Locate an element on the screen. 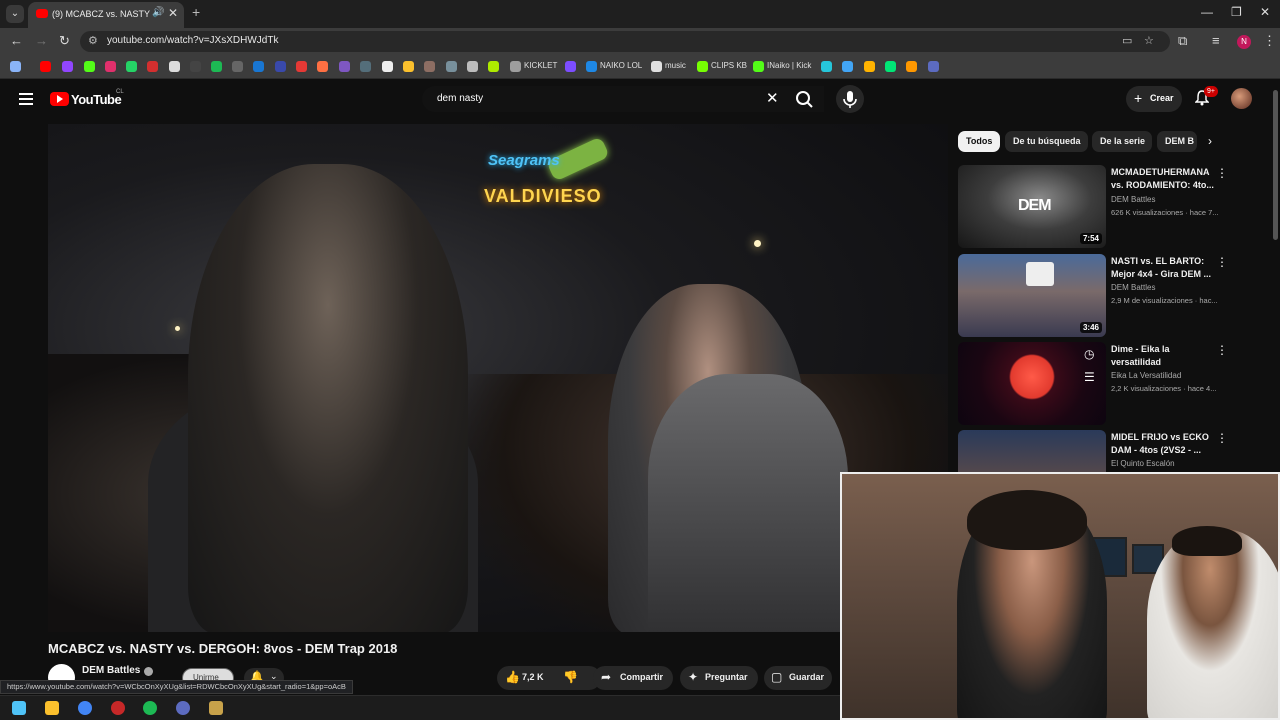  naiko-lol-bookmark-icon is located at coordinates (591, 66).